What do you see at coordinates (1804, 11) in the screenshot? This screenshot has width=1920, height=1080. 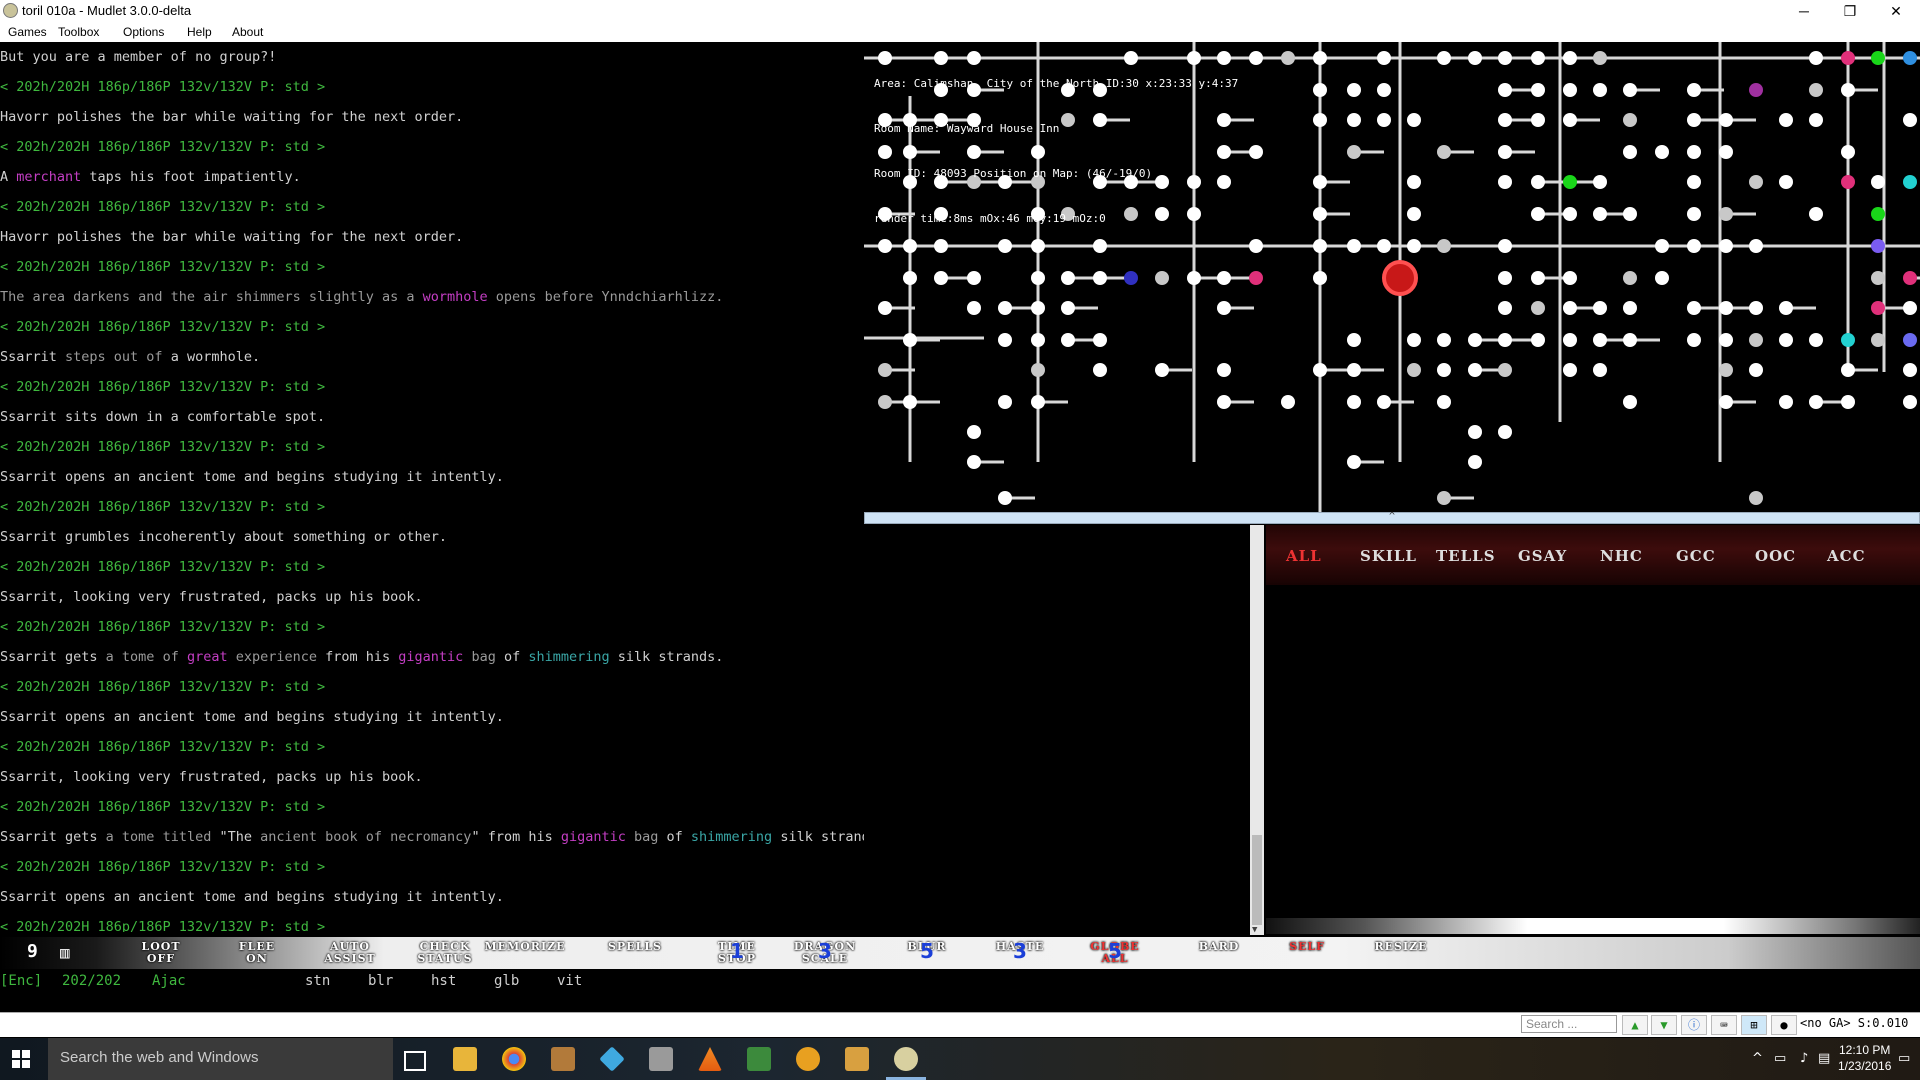 I see `minimize-button: ─` at bounding box center [1804, 11].